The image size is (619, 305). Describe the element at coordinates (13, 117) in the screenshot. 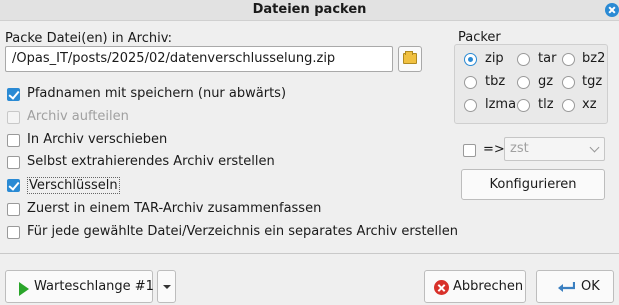

I see `split-archive-checkbox` at that location.